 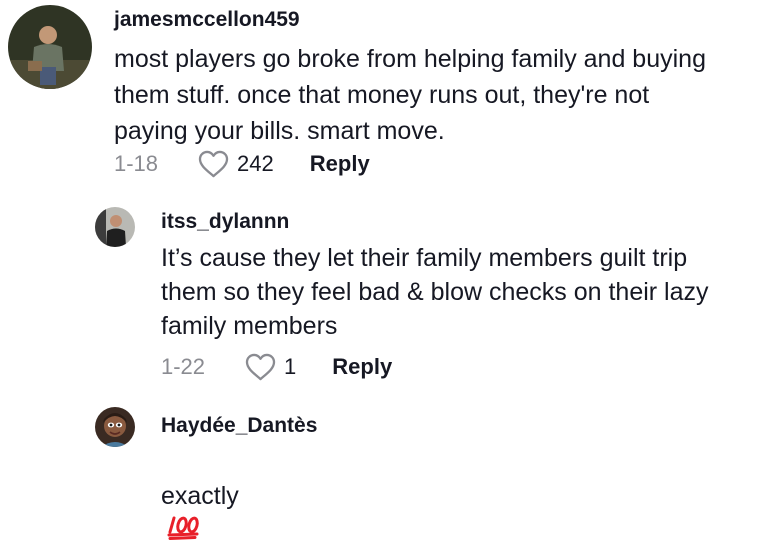 I want to click on like-count: 242, so click(x=255, y=163).